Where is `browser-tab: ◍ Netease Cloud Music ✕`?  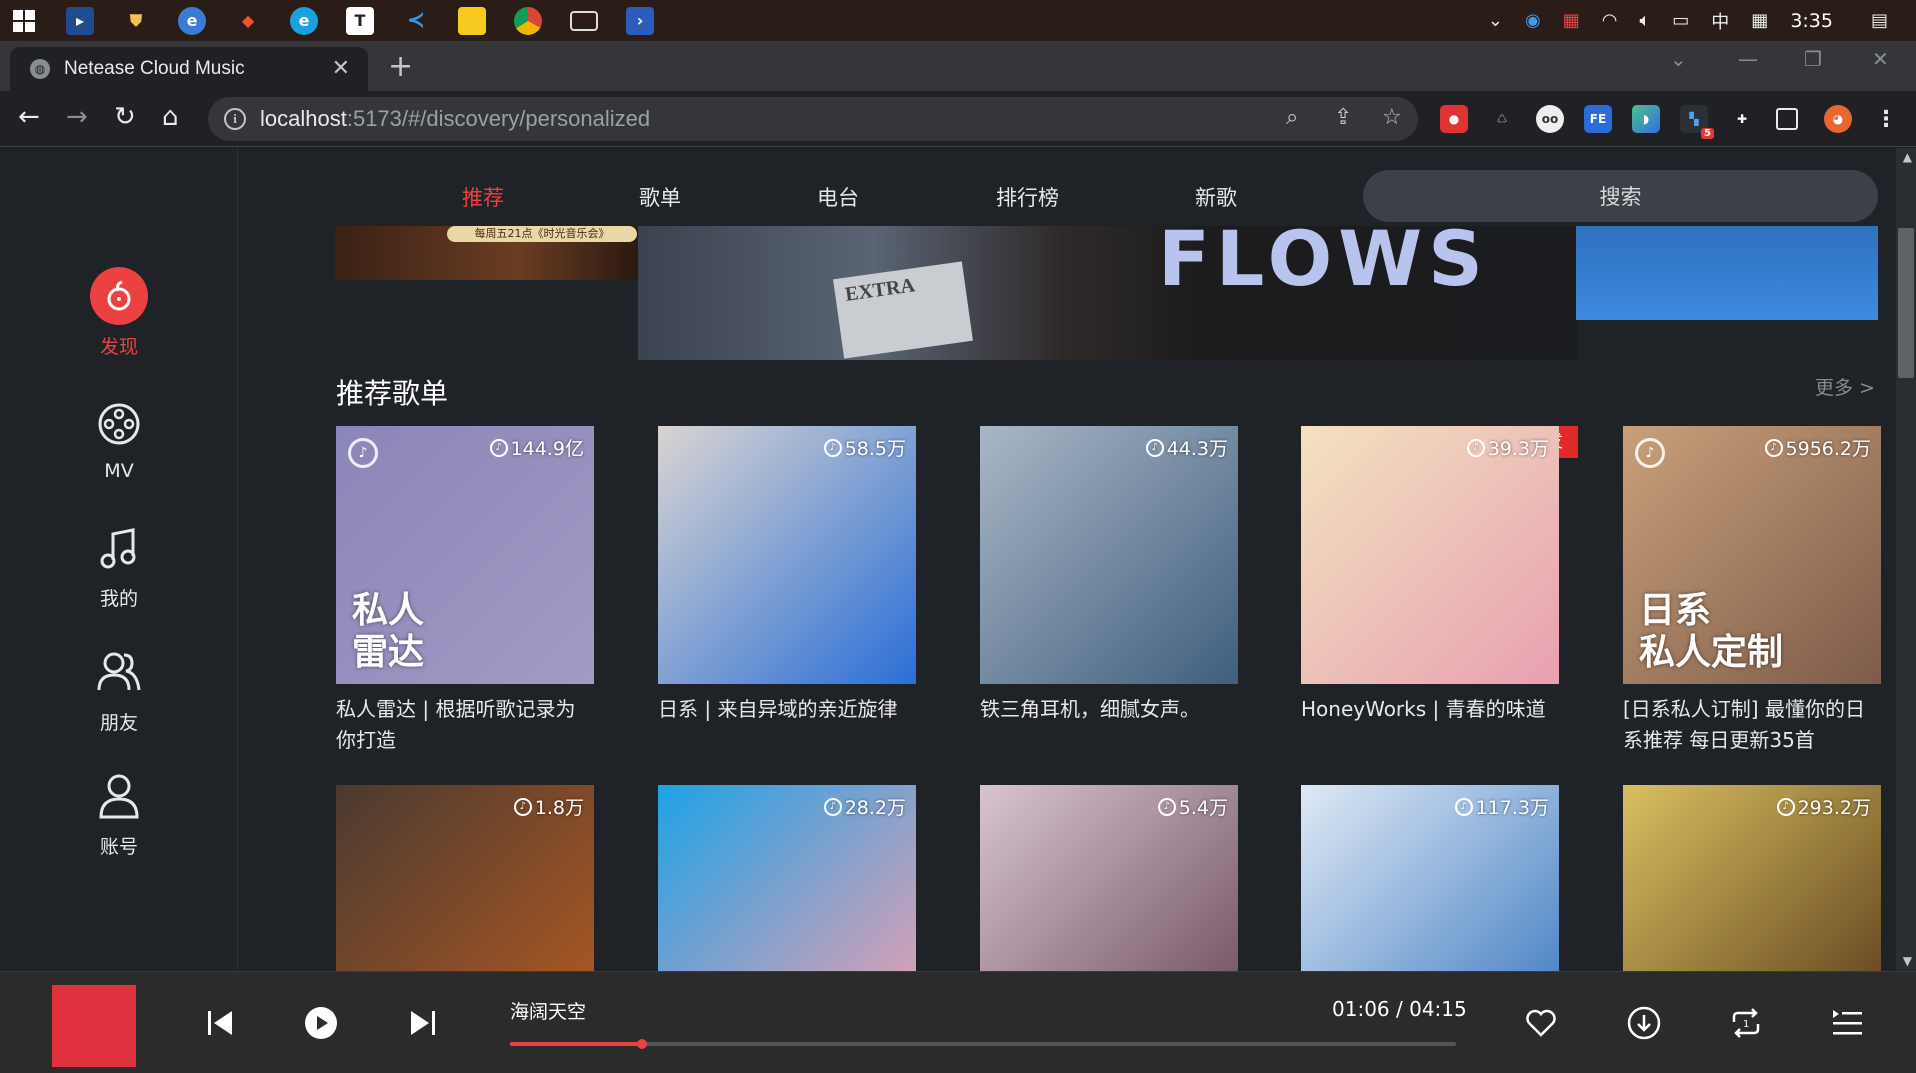
browser-tab: ◍ Netease Cloud Music ✕ is located at coordinates (189, 69).